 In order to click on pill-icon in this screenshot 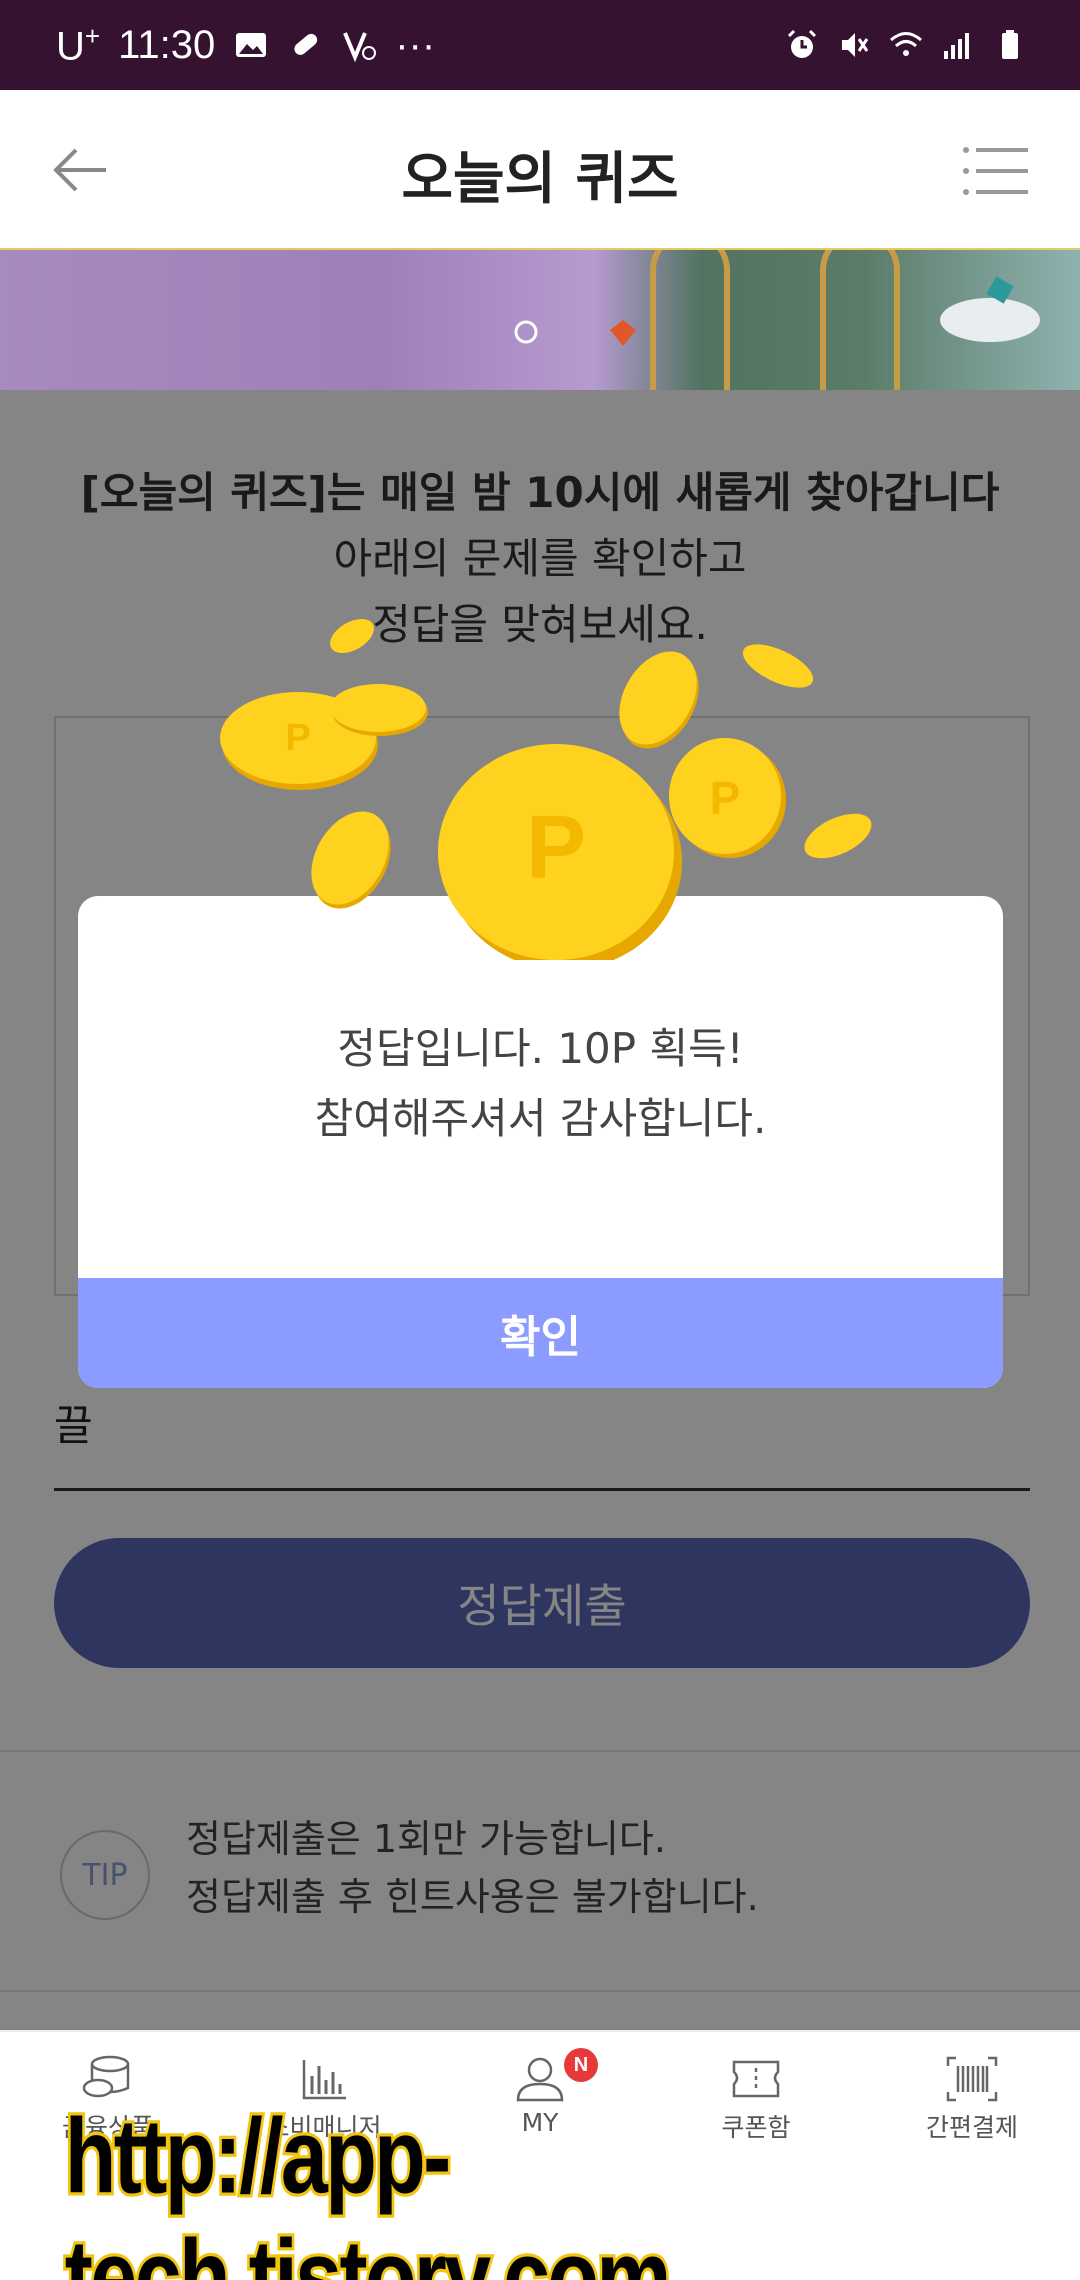, I will do `click(306, 44)`.